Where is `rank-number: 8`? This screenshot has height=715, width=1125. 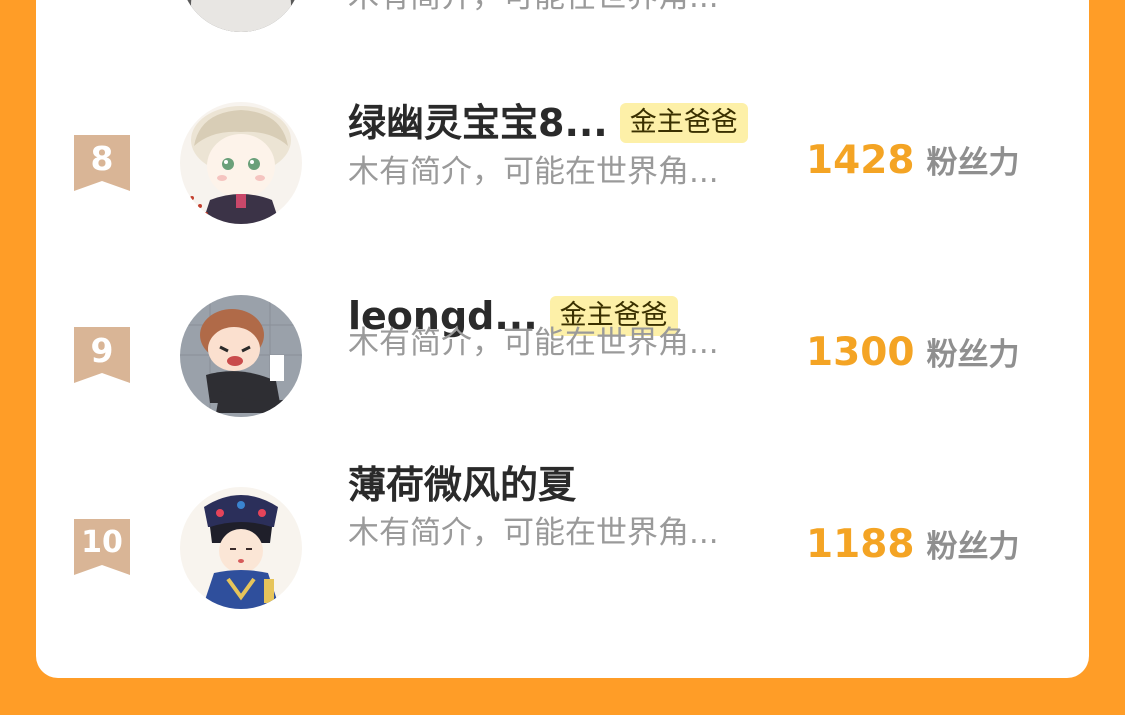 rank-number: 8 is located at coordinates (102, 158).